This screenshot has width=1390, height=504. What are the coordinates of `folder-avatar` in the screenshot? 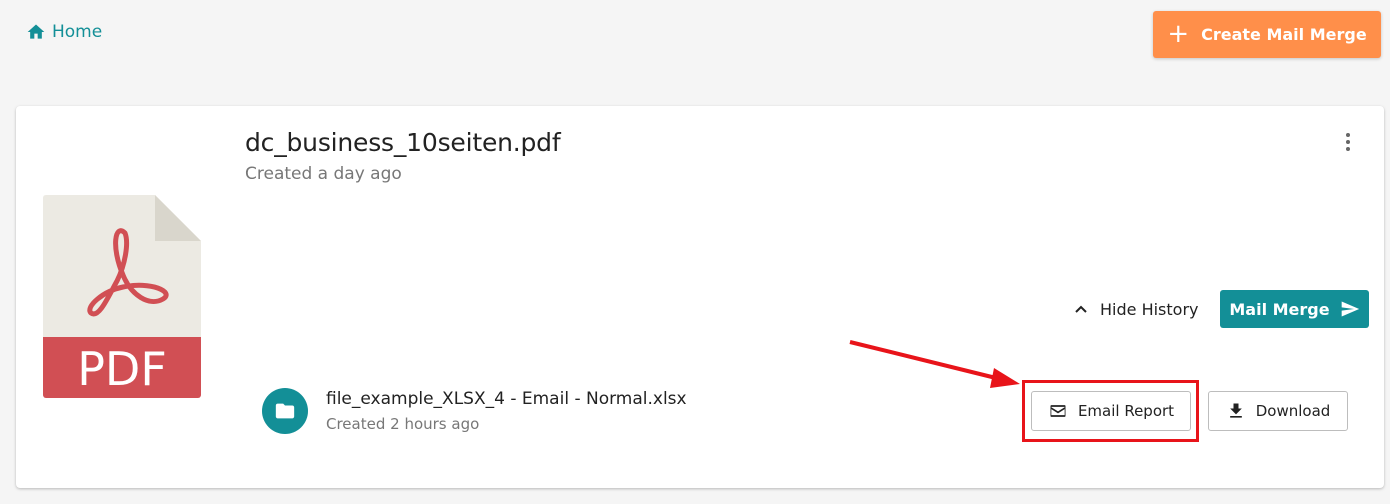 It's located at (285, 411).